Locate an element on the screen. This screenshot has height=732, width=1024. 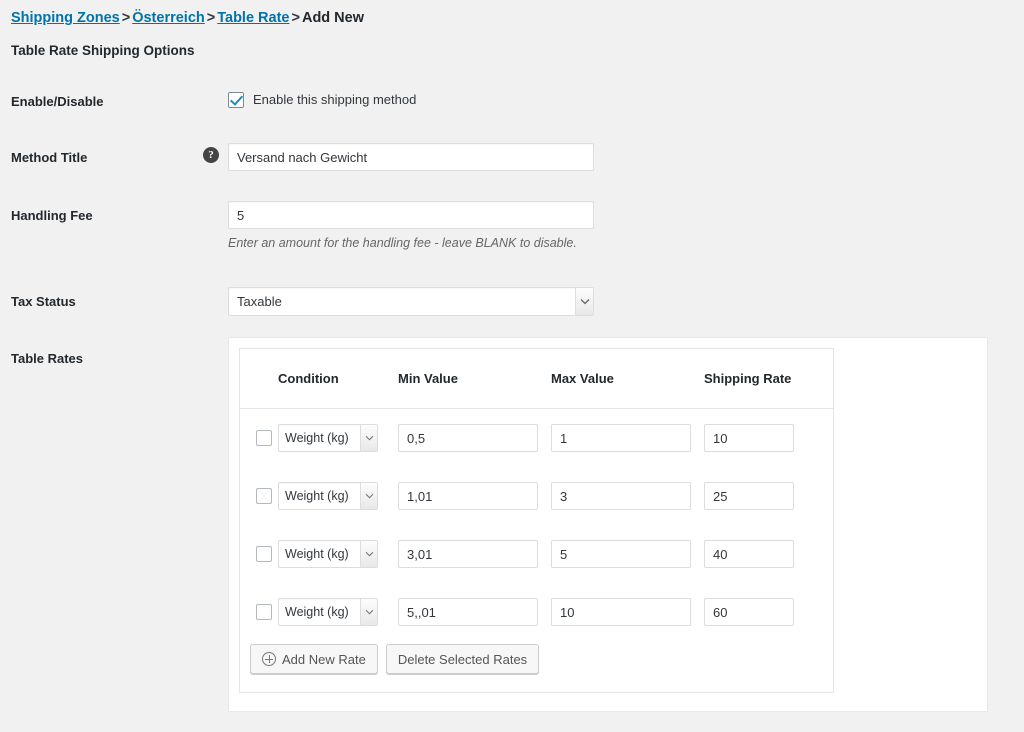
column-header-max-value: Max Value is located at coordinates (582, 378).